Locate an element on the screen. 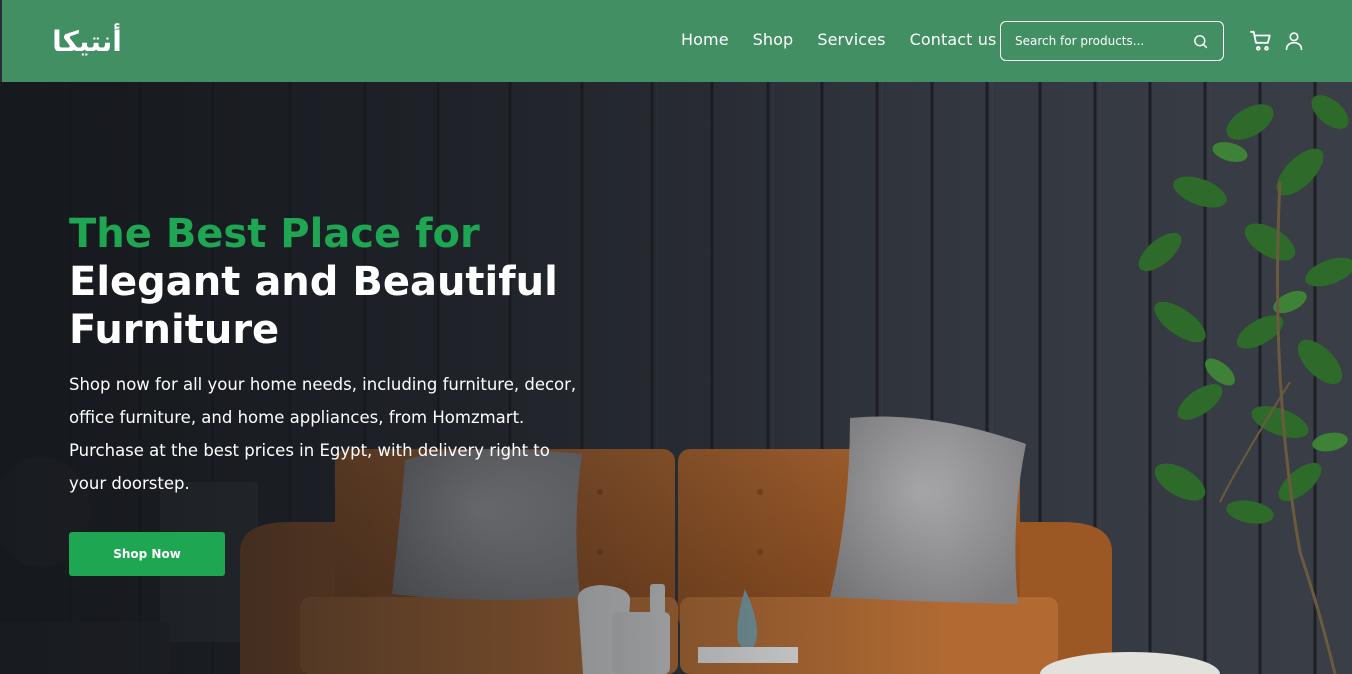 This screenshot has height=674, width=1352. hero-title-line3: Furniture is located at coordinates (174, 330).